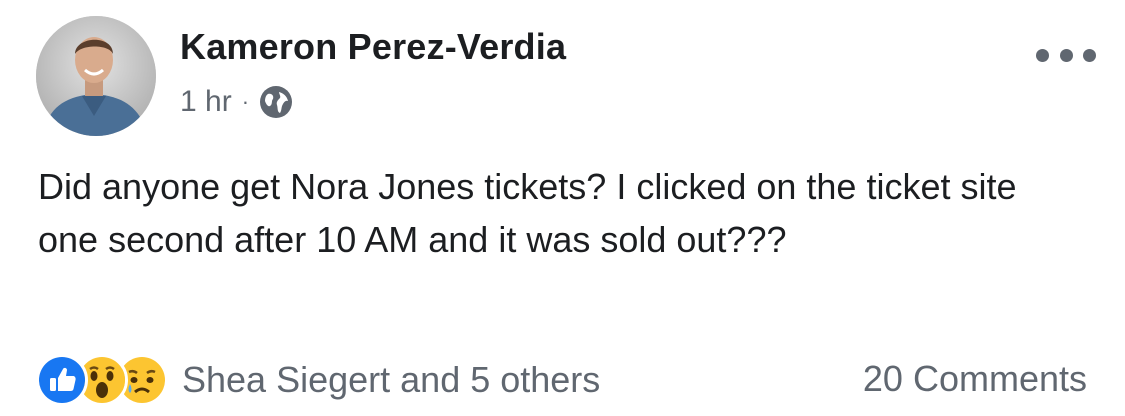 The height and width of the screenshot is (416, 1125). What do you see at coordinates (236, 102) in the screenshot?
I see `post-meta: 1 hr ·` at bounding box center [236, 102].